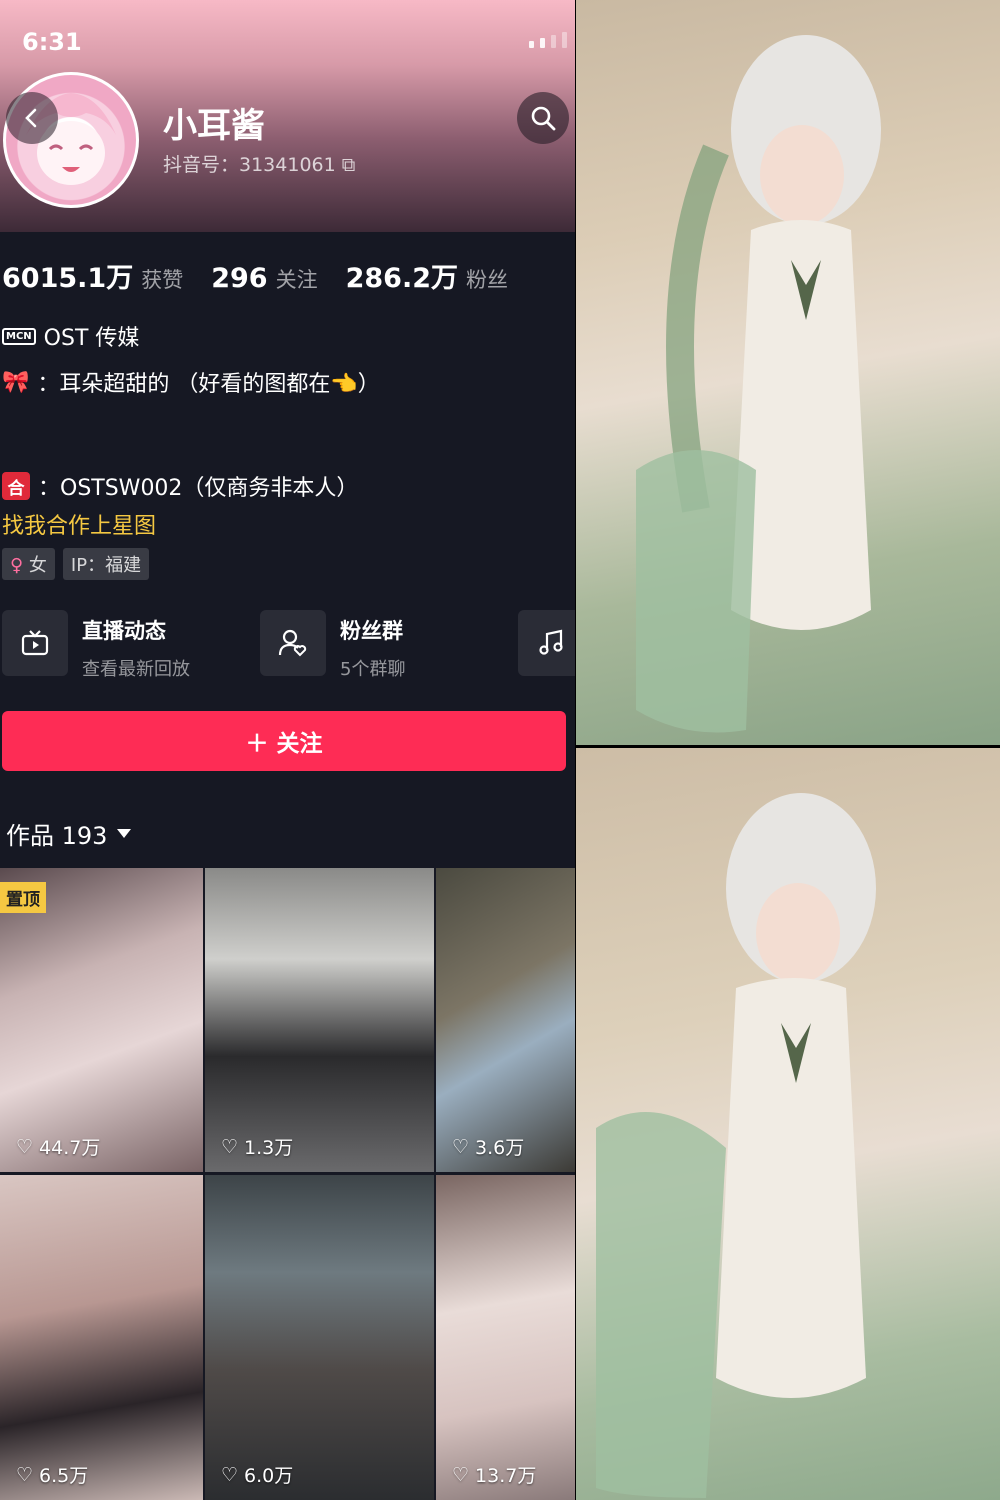  What do you see at coordinates (68, 278) in the screenshot?
I see `stat-num: 6015.1万` at bounding box center [68, 278].